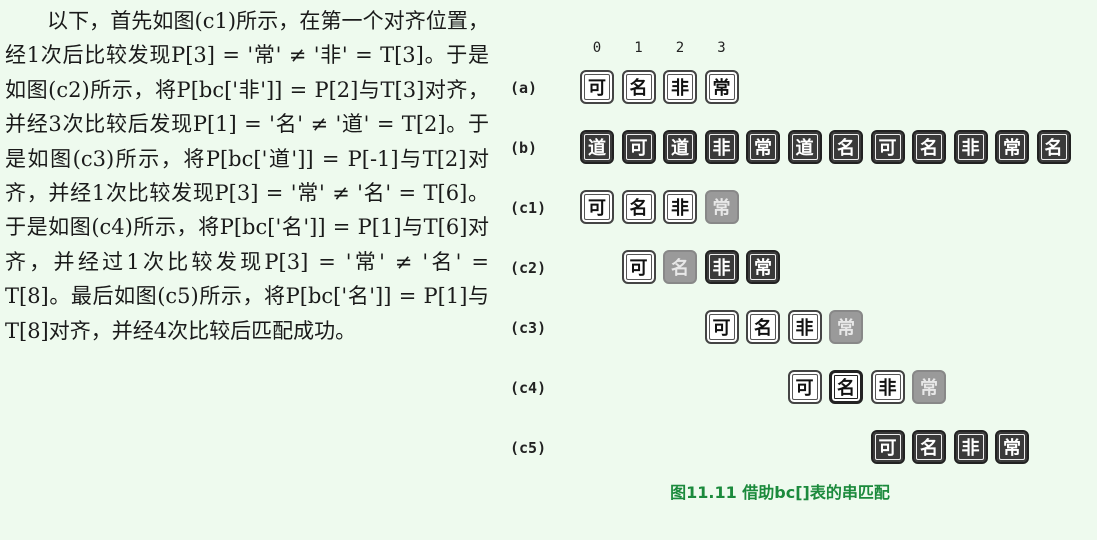 The image size is (1097, 540). Describe the element at coordinates (528, 328) in the screenshot. I see `row-label: (c3)` at that location.